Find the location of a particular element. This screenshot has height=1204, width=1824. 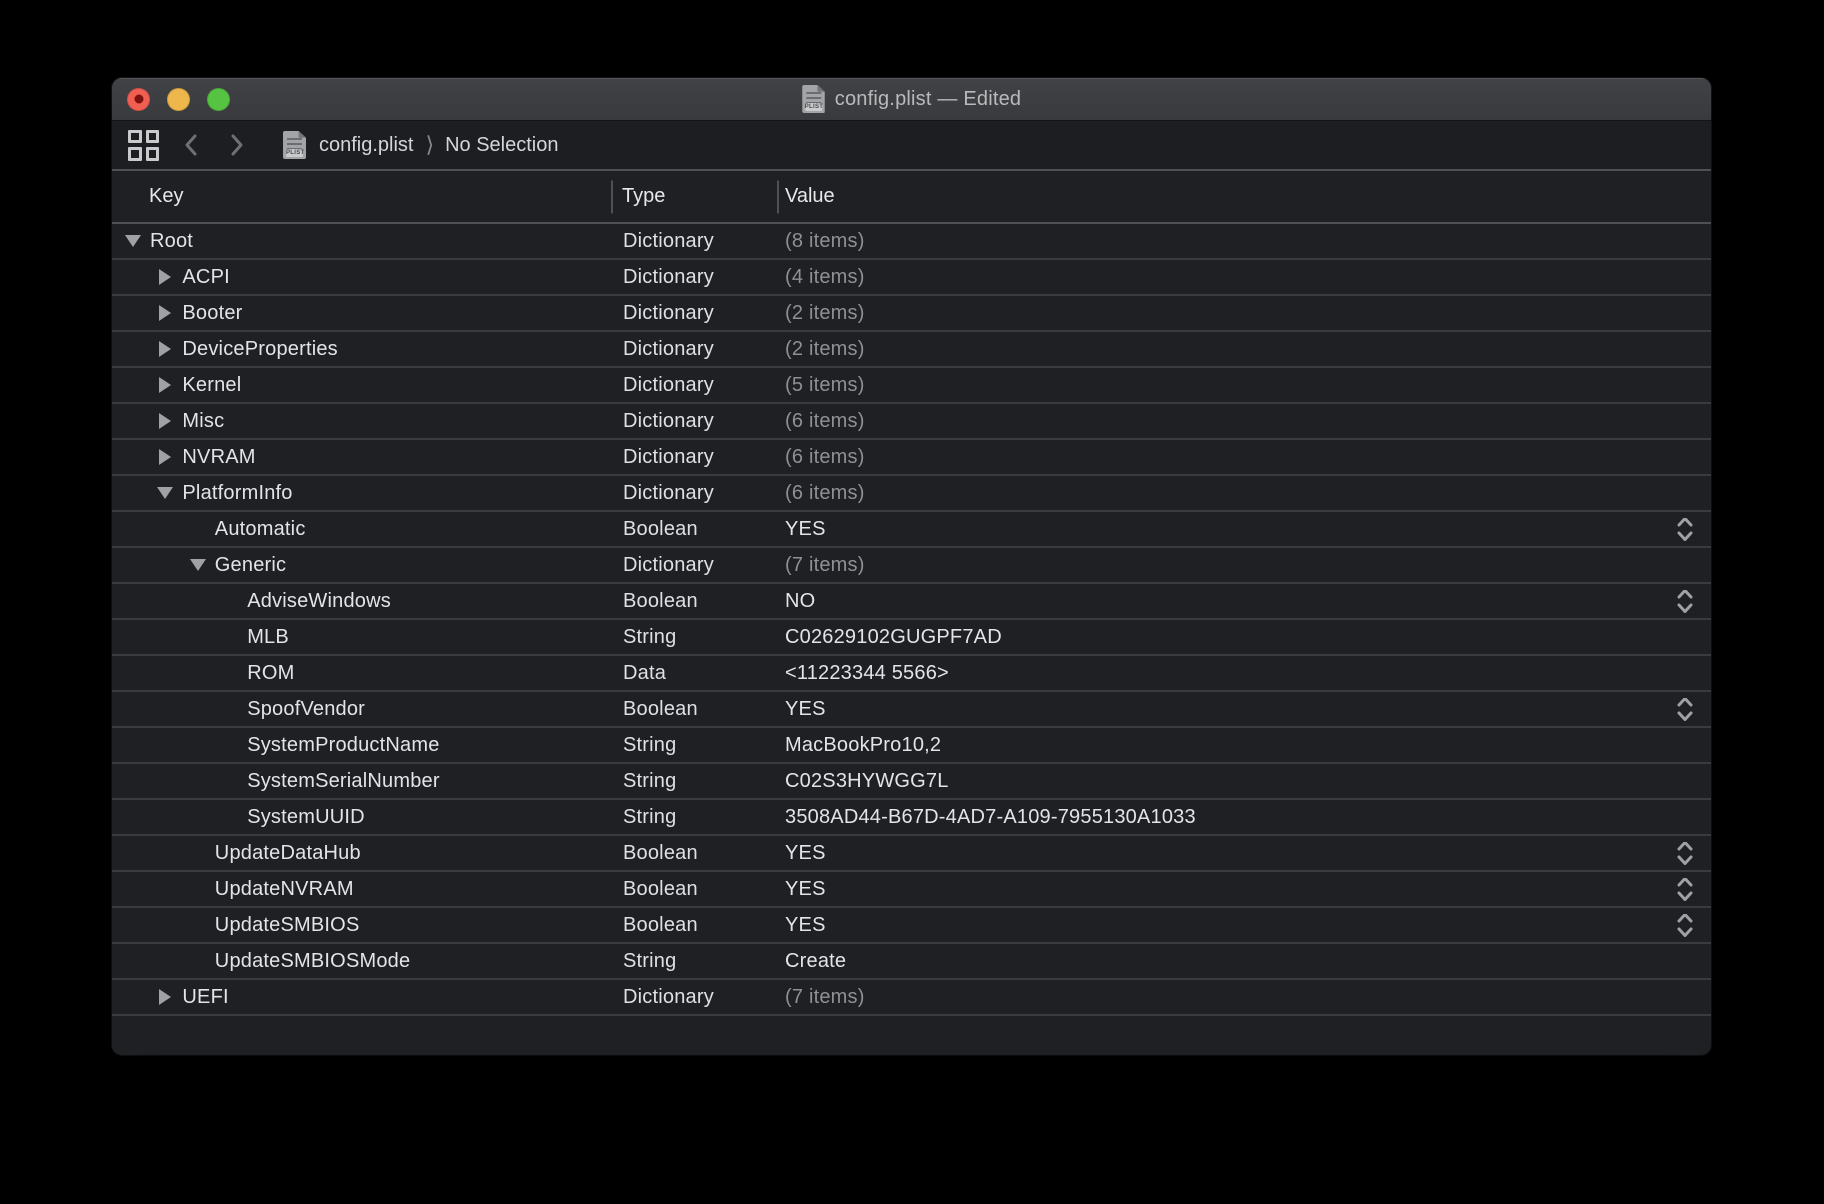

table-row: PlatformInfo Dictionary (6 items) is located at coordinates (911, 494).